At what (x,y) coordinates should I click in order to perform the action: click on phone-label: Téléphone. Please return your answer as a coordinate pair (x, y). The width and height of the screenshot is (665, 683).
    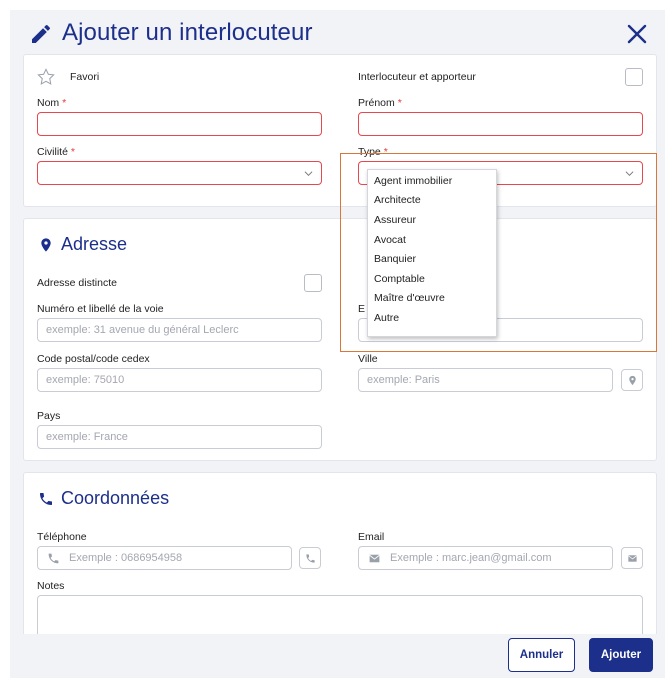
    Looking at the image, I should click on (62, 537).